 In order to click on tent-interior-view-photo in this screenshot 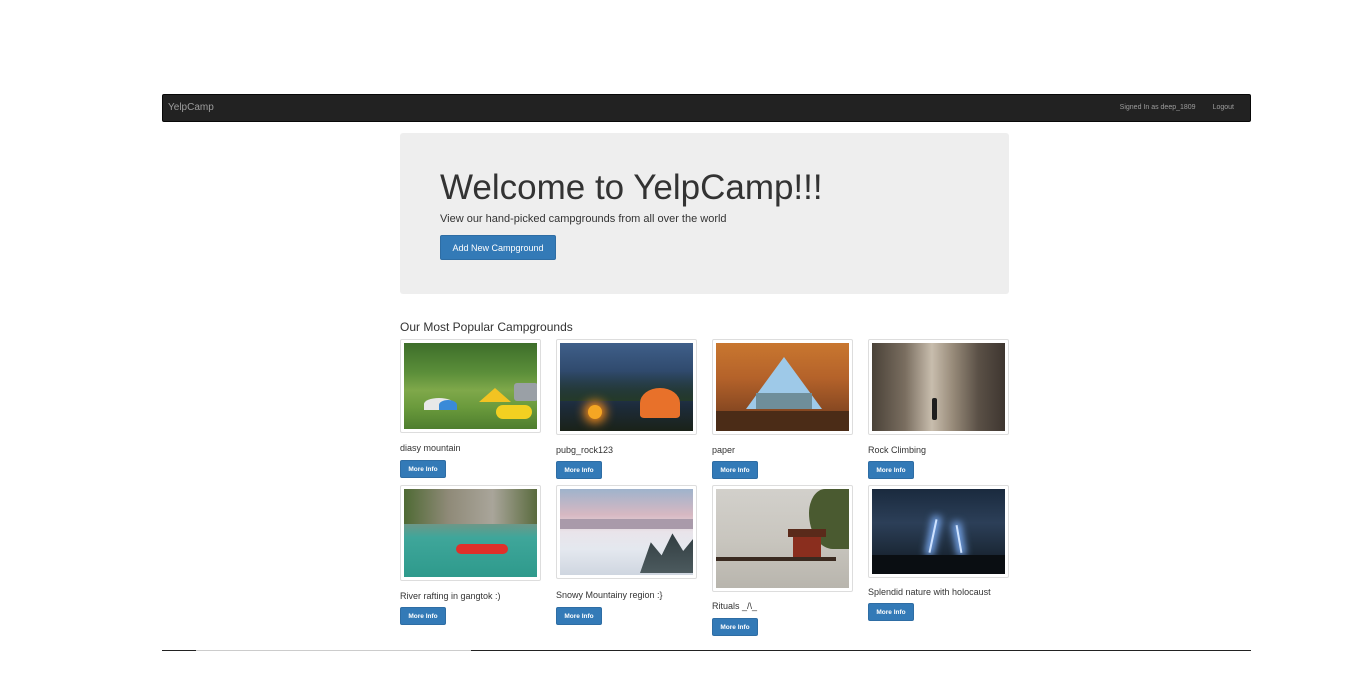, I will do `click(782, 387)`.